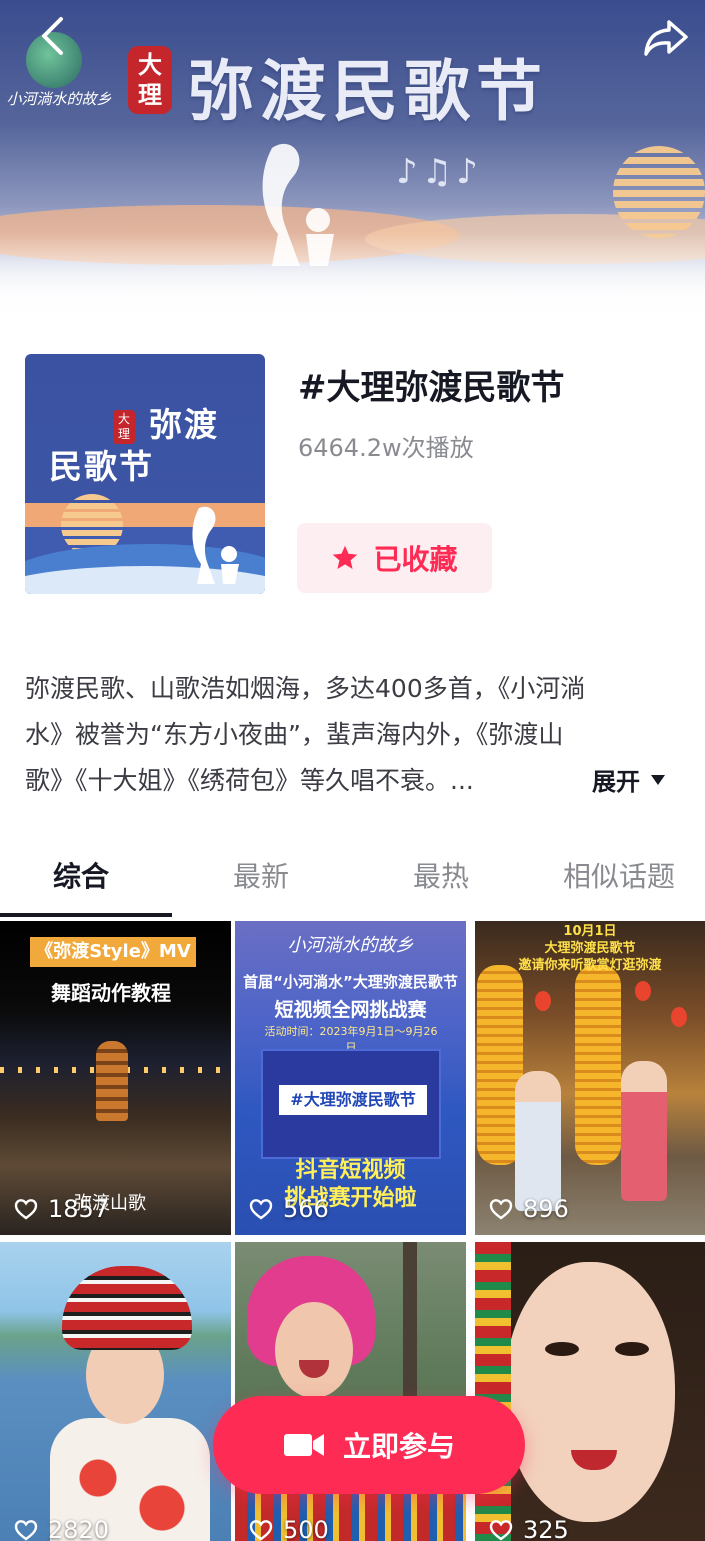  I want to click on like-count-value: 325, so click(546, 1528).